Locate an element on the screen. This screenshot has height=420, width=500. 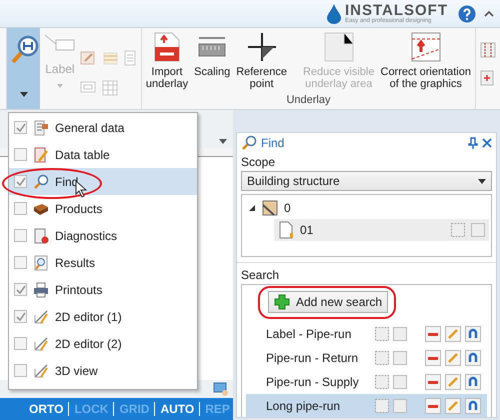
panel-title: Find is located at coordinates (272, 143).